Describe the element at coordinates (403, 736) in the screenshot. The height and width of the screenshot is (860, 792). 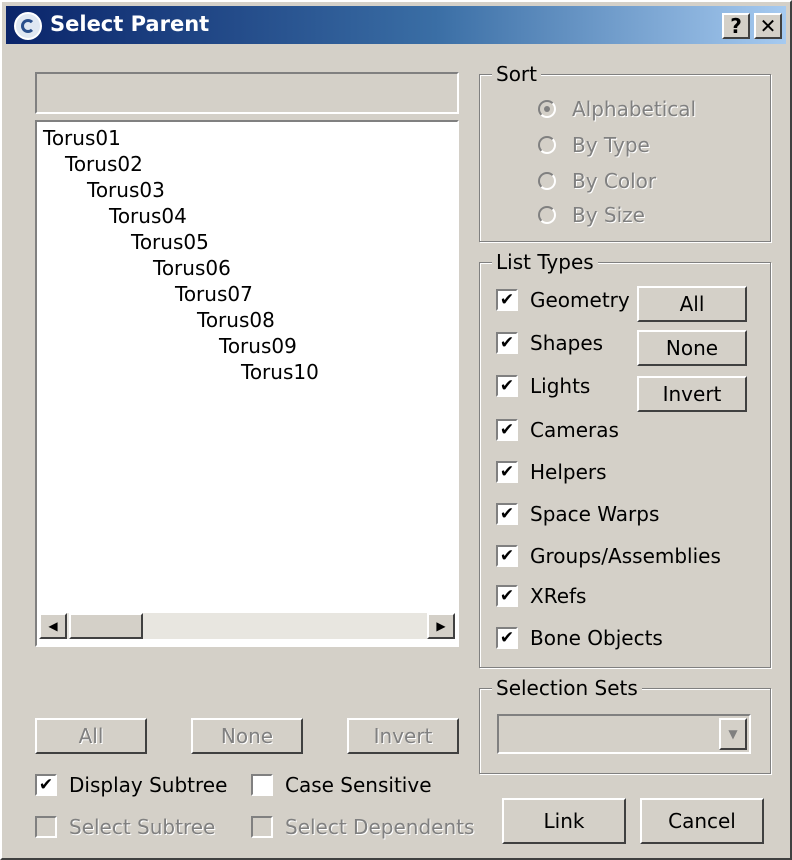
I see `select-invert-button: Invert` at that location.